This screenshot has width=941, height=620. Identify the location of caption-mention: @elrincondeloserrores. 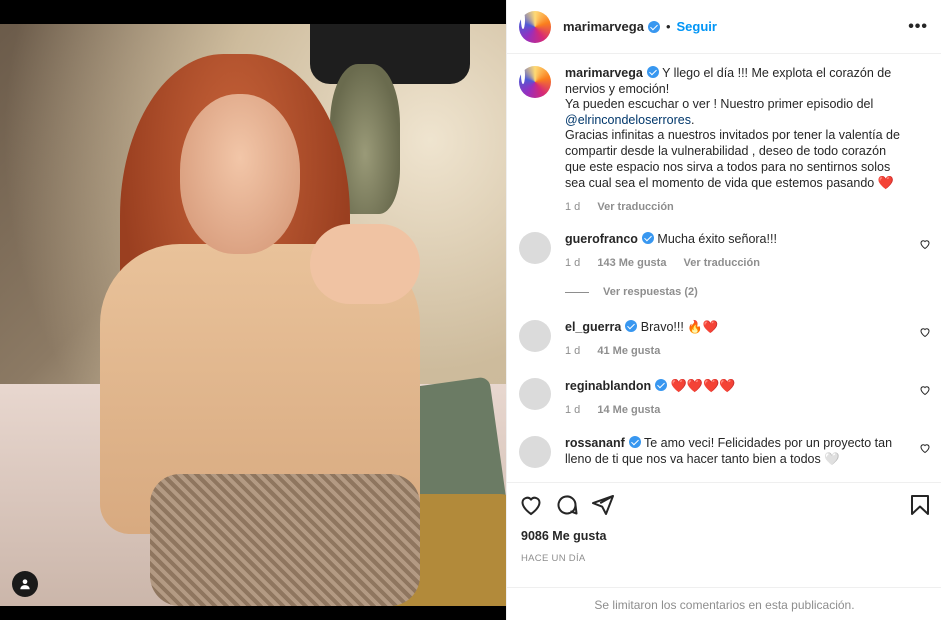
(628, 120).